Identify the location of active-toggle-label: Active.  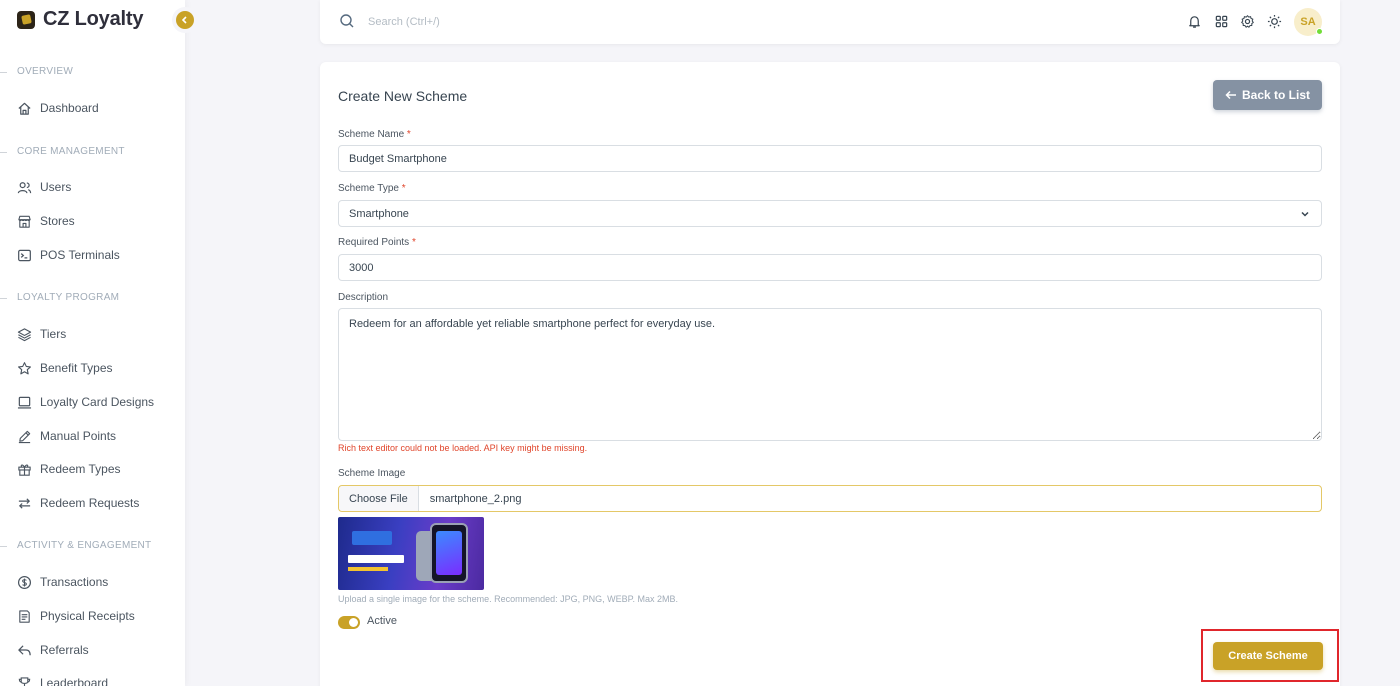
(382, 621).